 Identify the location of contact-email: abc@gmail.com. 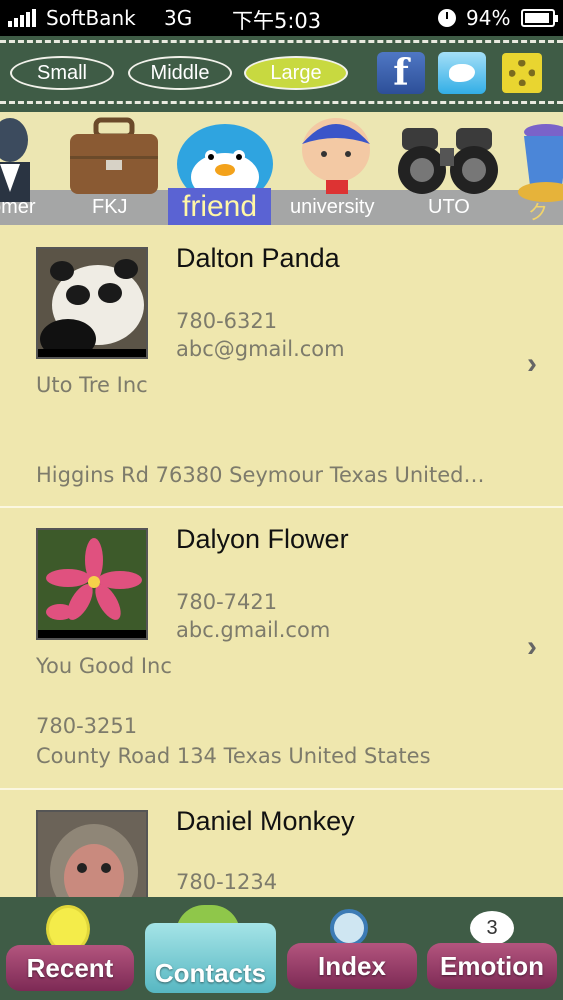
(260, 349).